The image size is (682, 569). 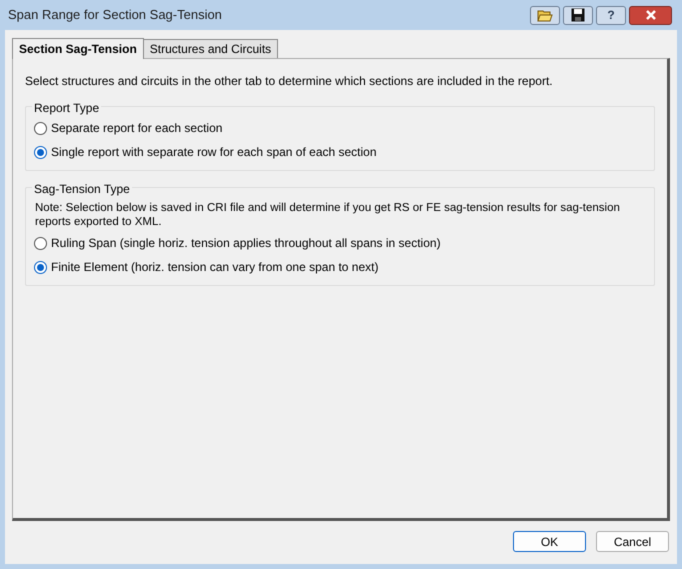 I want to click on cancel-button: Cancel, so click(x=632, y=541).